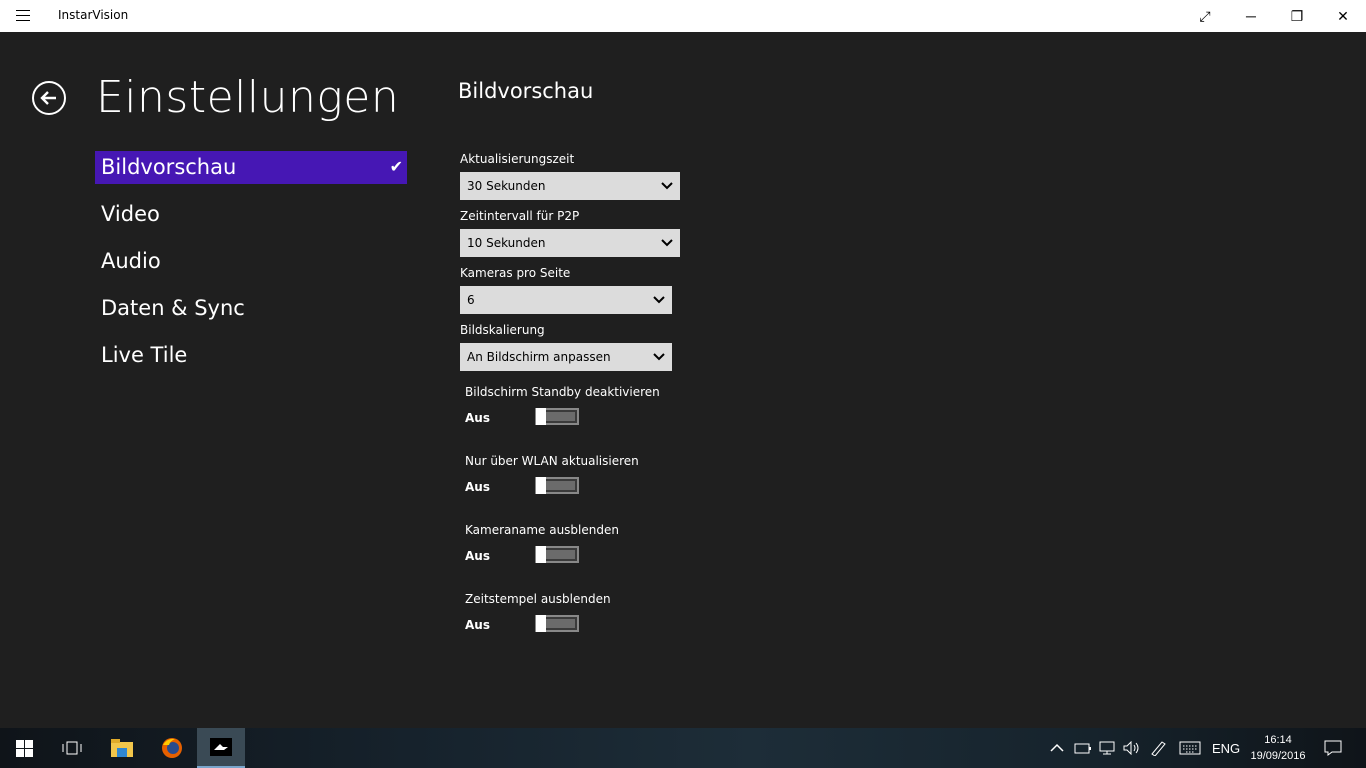  What do you see at coordinates (570, 186) in the screenshot?
I see `refresh-time-select: 30 Sekunden` at bounding box center [570, 186].